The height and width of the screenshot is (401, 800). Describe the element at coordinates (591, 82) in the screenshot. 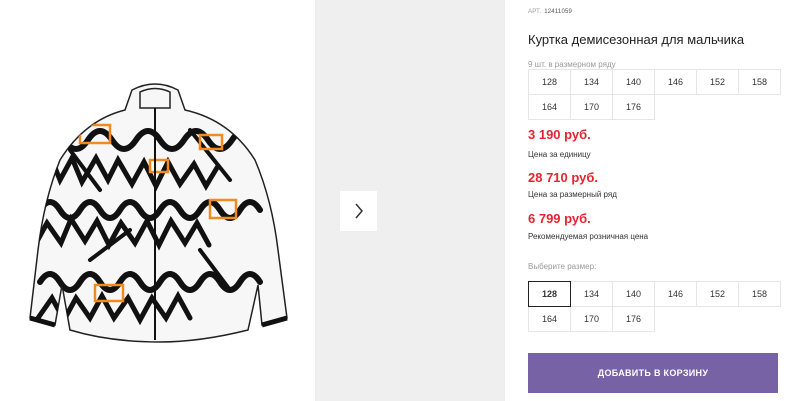

I see `size-row-cell: 134` at that location.